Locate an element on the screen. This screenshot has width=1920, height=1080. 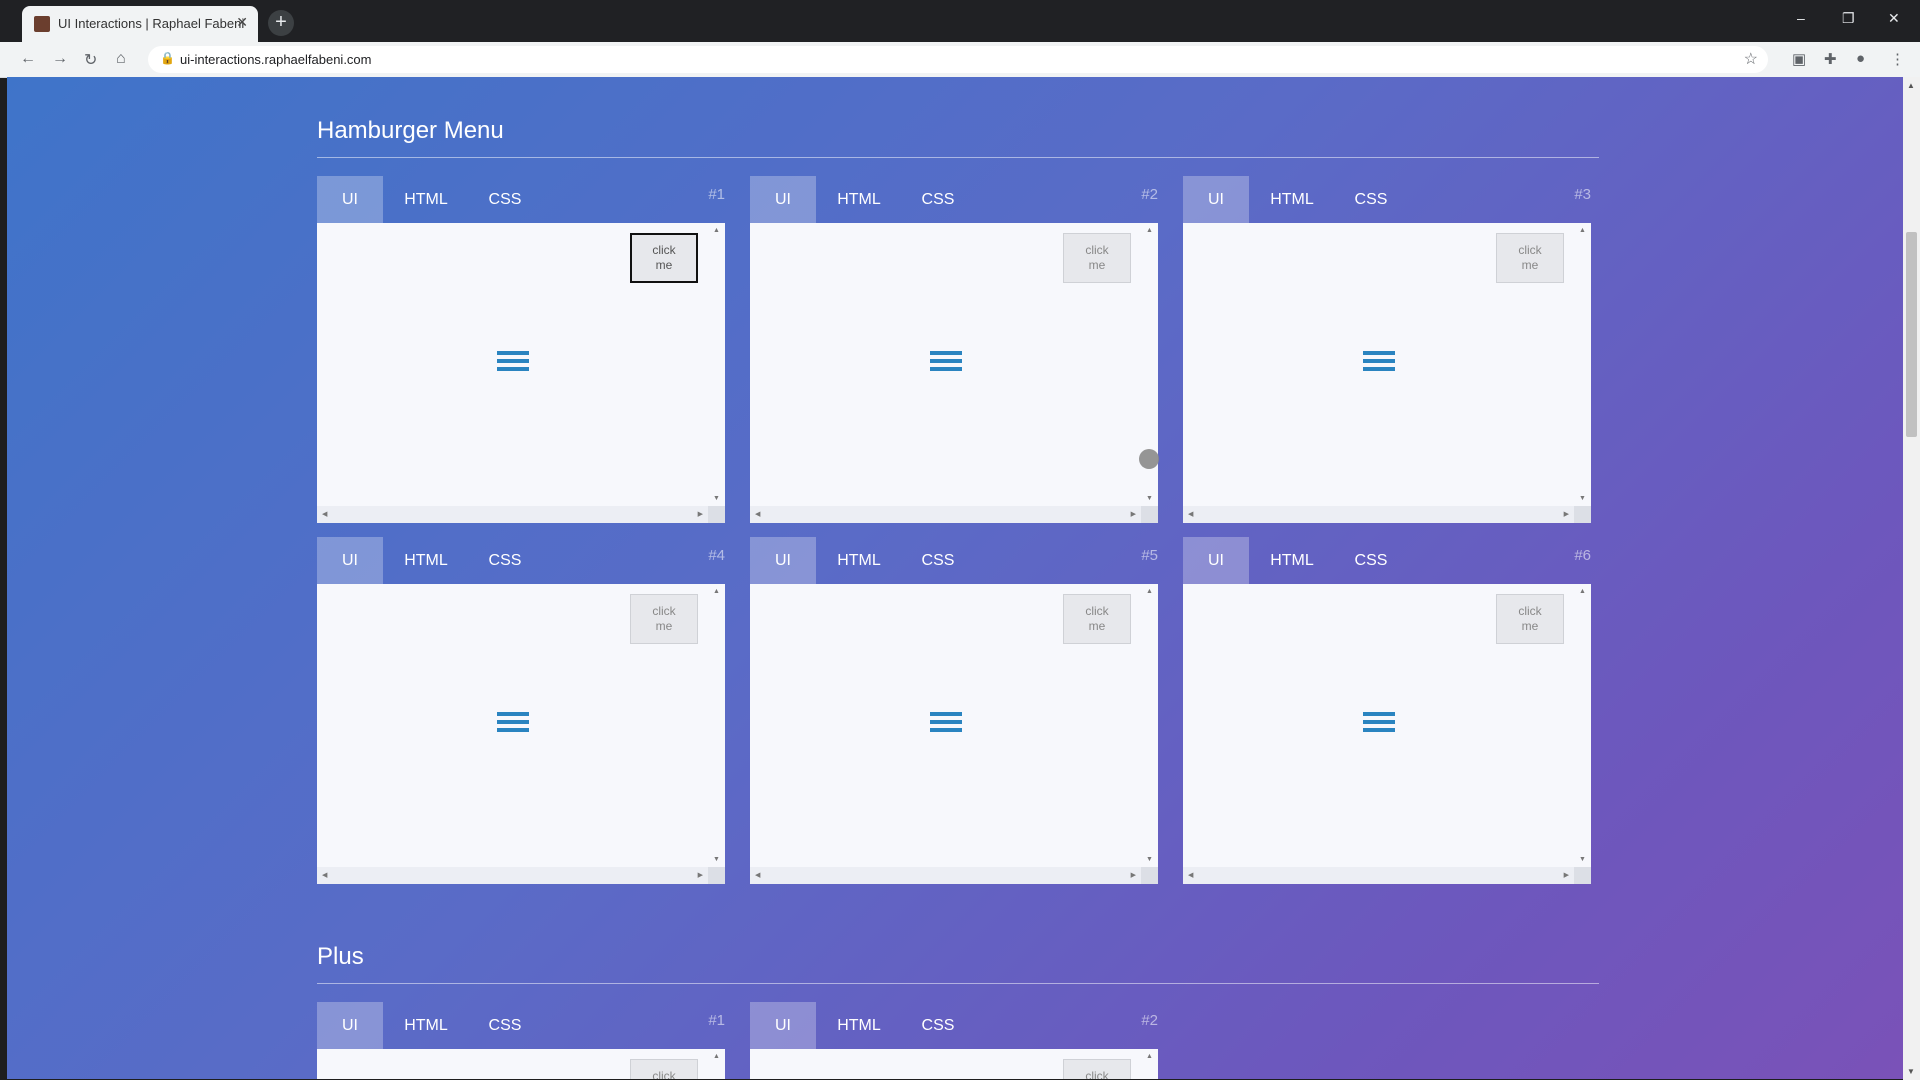
cast-icon: ▣ is located at coordinates (1799, 59).